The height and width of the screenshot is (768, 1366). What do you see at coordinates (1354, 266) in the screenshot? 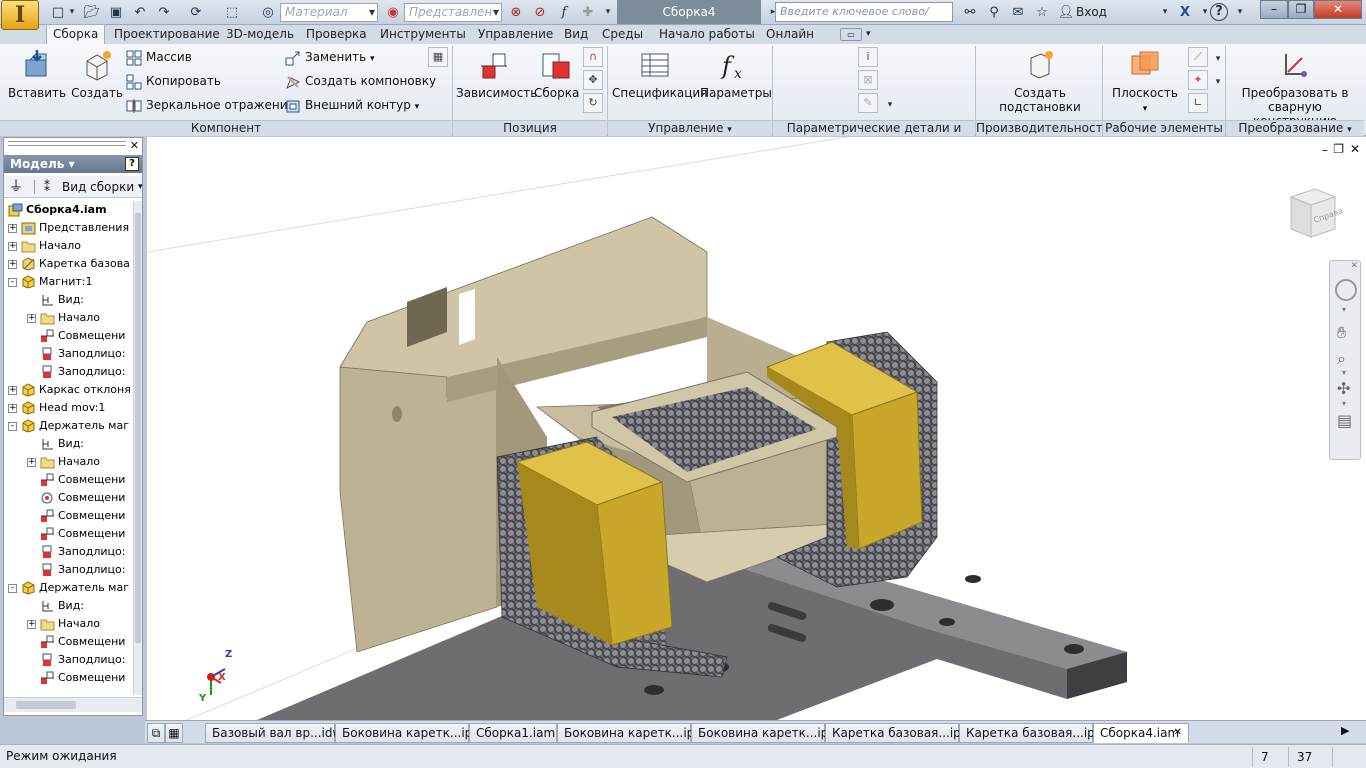
I see `navbar-close-icon: ✕` at bounding box center [1354, 266].